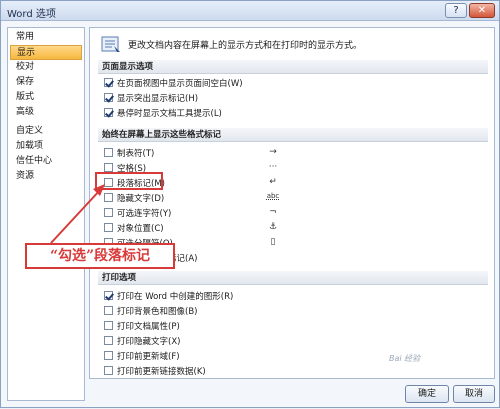 The image size is (500, 409). I want to click on hyphen-mark-icon: ¬, so click(273, 212).